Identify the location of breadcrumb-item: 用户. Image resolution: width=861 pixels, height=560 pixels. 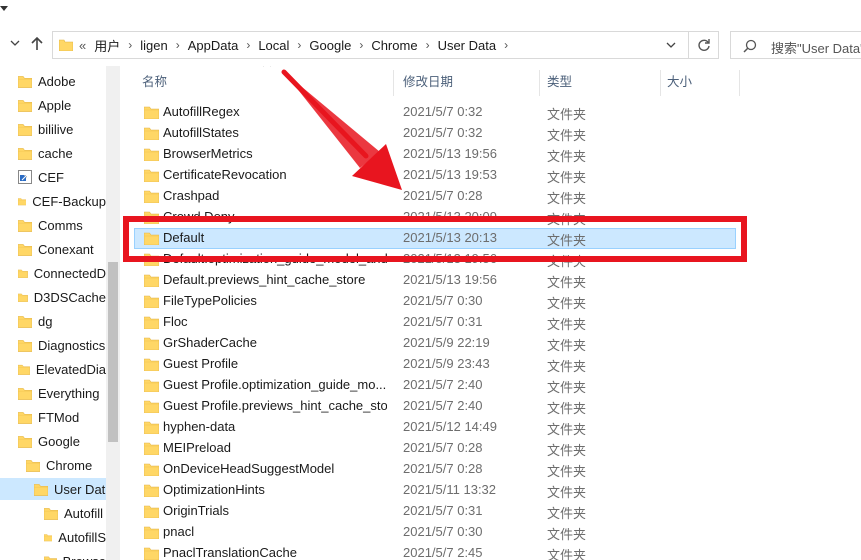
(107, 45).